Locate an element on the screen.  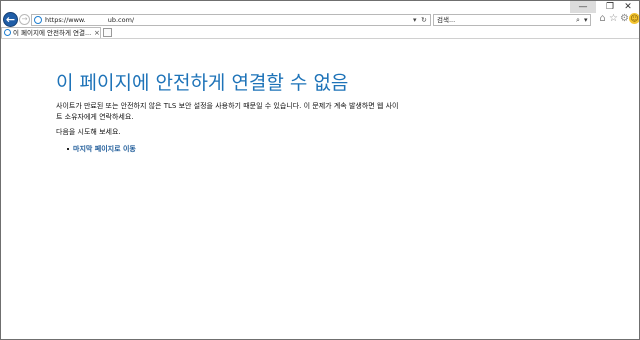
suggestion-list: 마지막 페이지로 이동 is located at coordinates (101, 149).